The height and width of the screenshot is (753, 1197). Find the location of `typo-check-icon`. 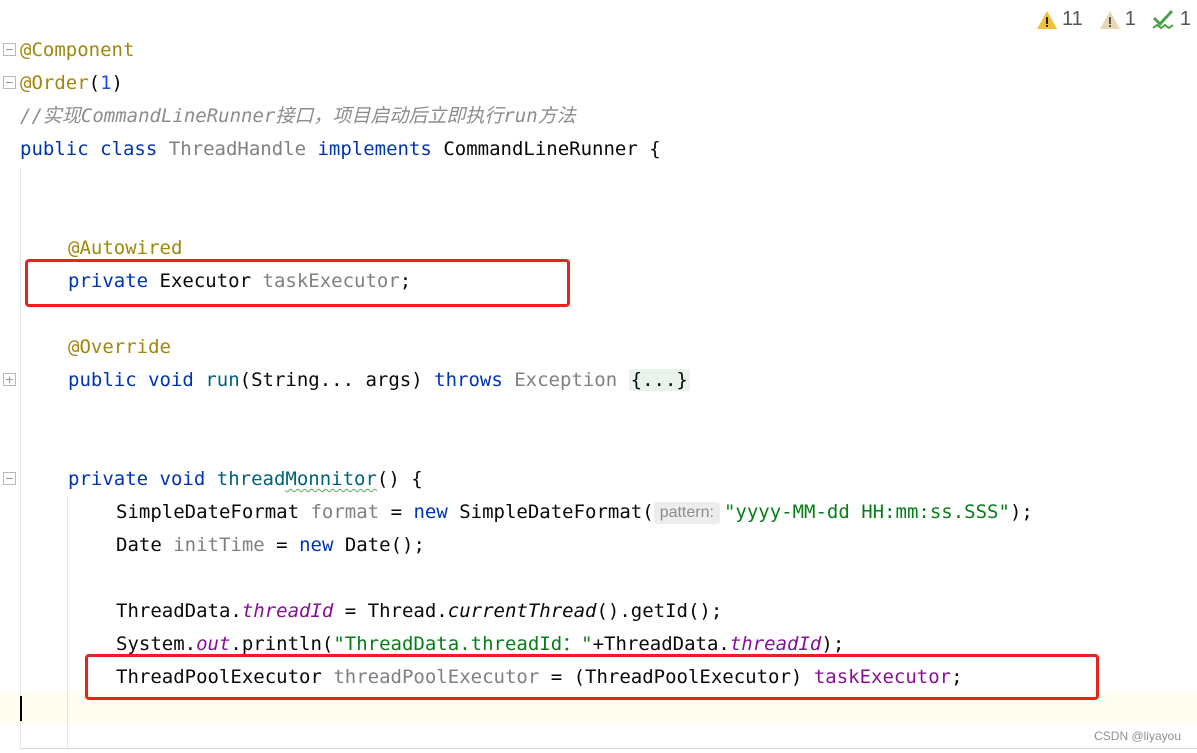

typo-check-icon is located at coordinates (1163, 19).